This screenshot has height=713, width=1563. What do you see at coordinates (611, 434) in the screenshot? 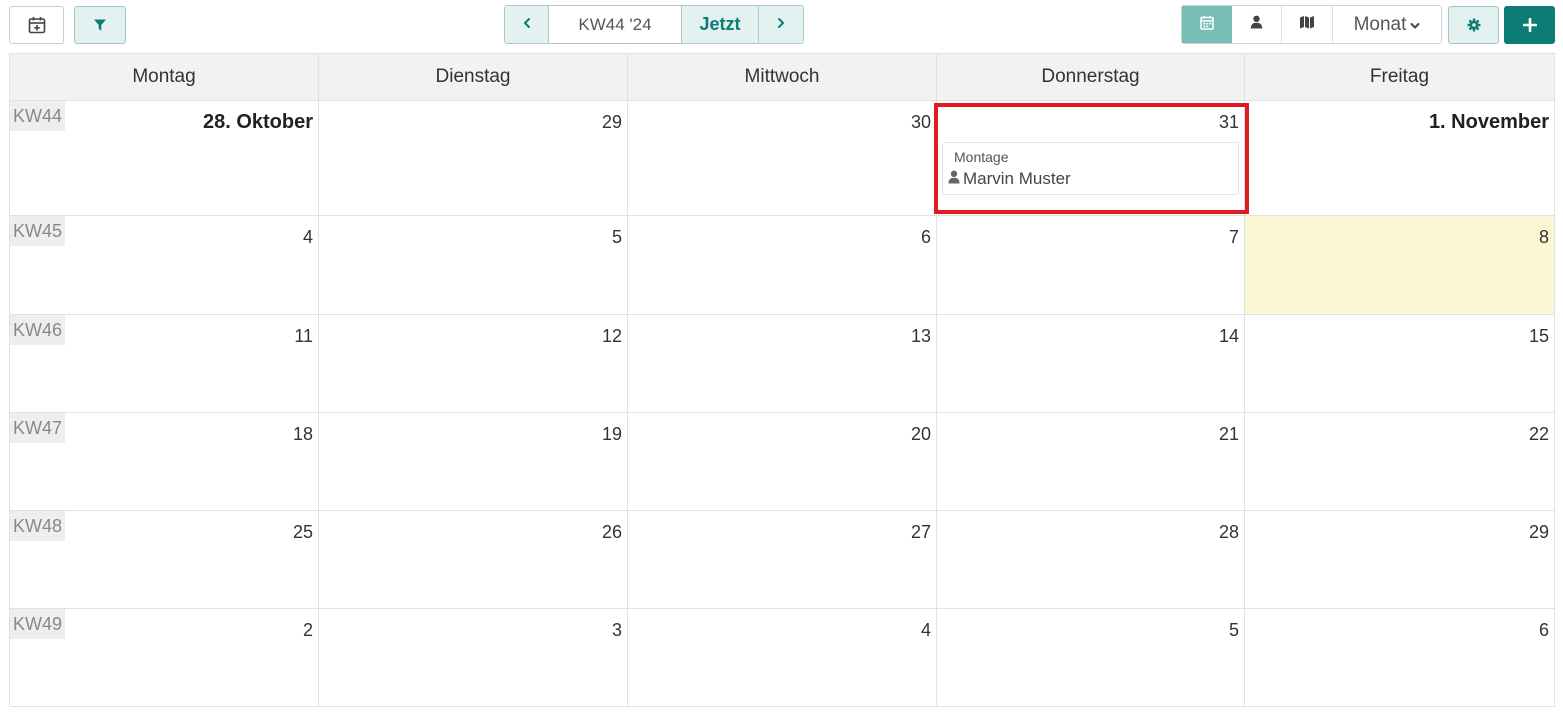
I see `day-number: 19` at bounding box center [611, 434].